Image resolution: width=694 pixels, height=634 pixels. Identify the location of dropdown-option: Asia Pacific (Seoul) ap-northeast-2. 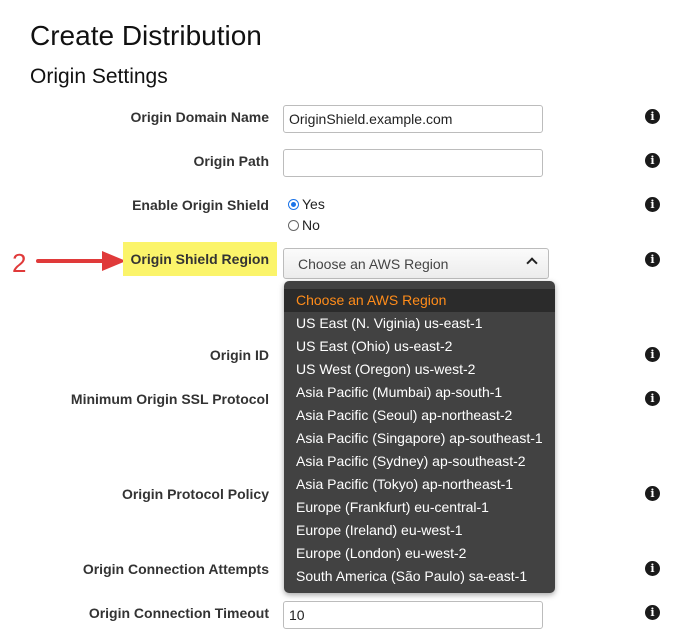
(419, 415).